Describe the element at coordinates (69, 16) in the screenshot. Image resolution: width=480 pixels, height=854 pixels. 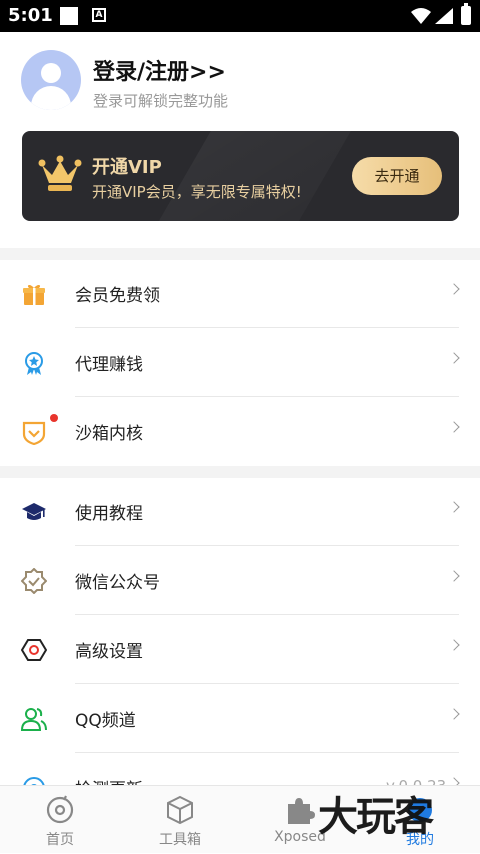
I see `notification-icon` at that location.